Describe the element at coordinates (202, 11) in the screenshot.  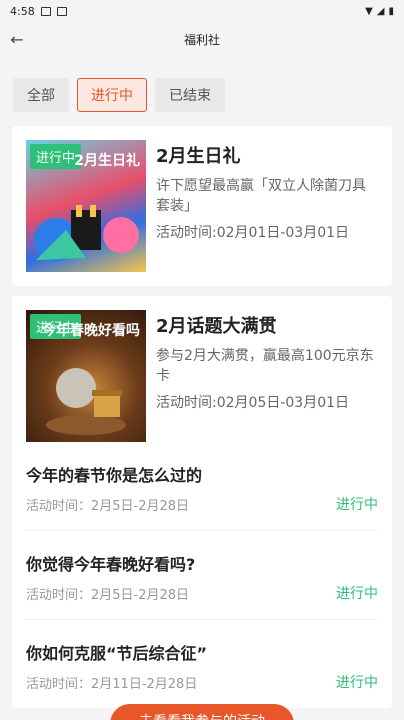
I see `status-bar: 4:58 ▼ ◢ ▮` at that location.